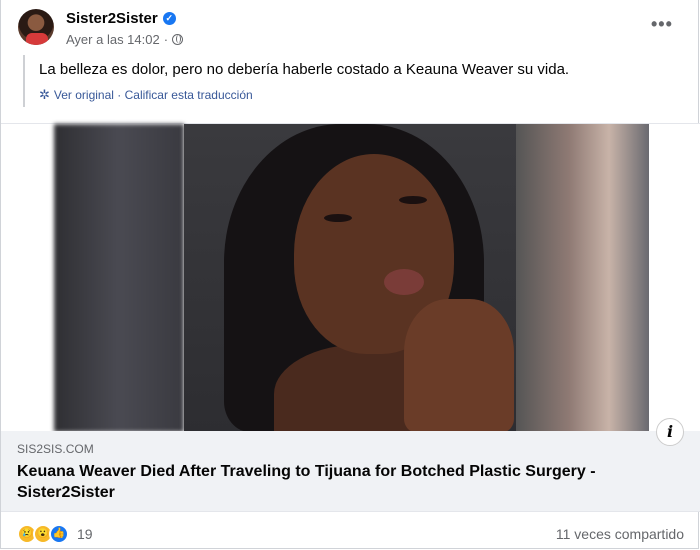  Describe the element at coordinates (350, 530) in the screenshot. I see `post-footer: 😢 😮 👍 19 11 veces compartido` at that location.